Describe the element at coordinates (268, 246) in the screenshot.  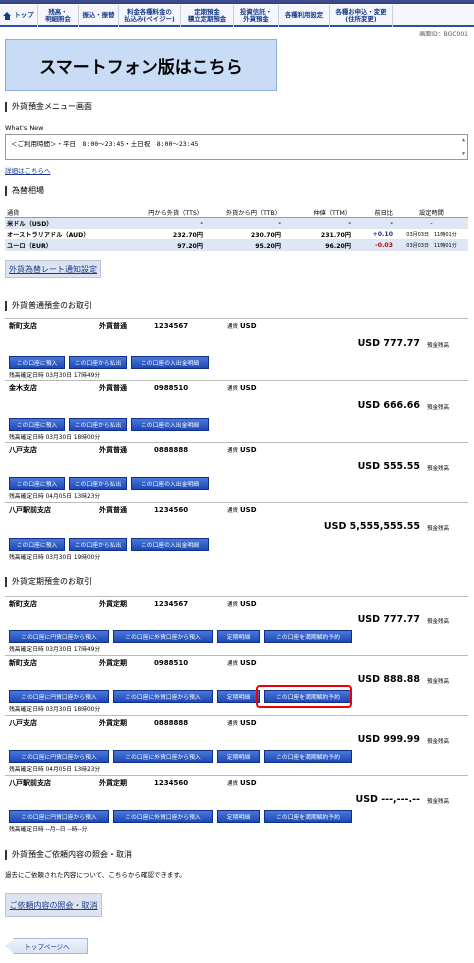
I see `rate-ttb: 95.20円` at that location.